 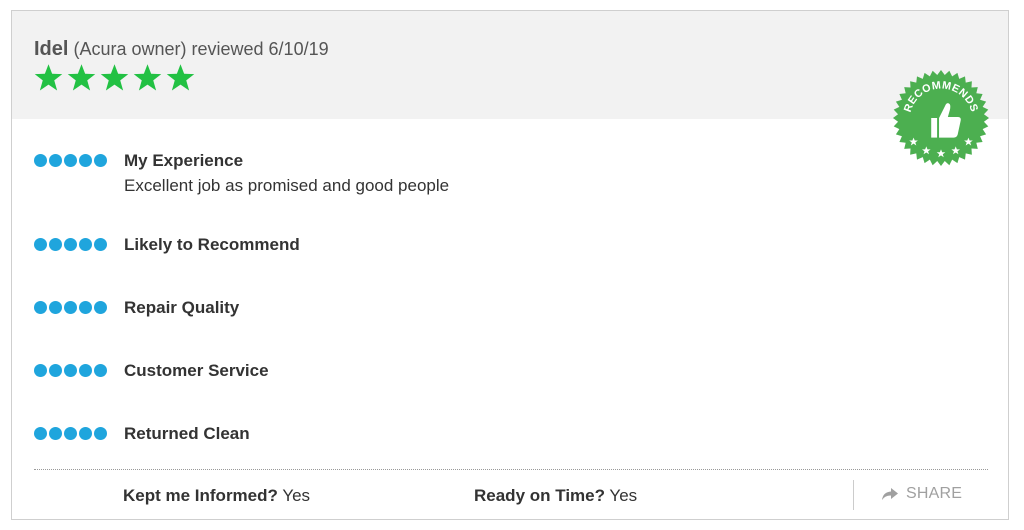 What do you see at coordinates (623, 495) in the screenshot?
I see `ready-on-time-answer: Yes` at bounding box center [623, 495].